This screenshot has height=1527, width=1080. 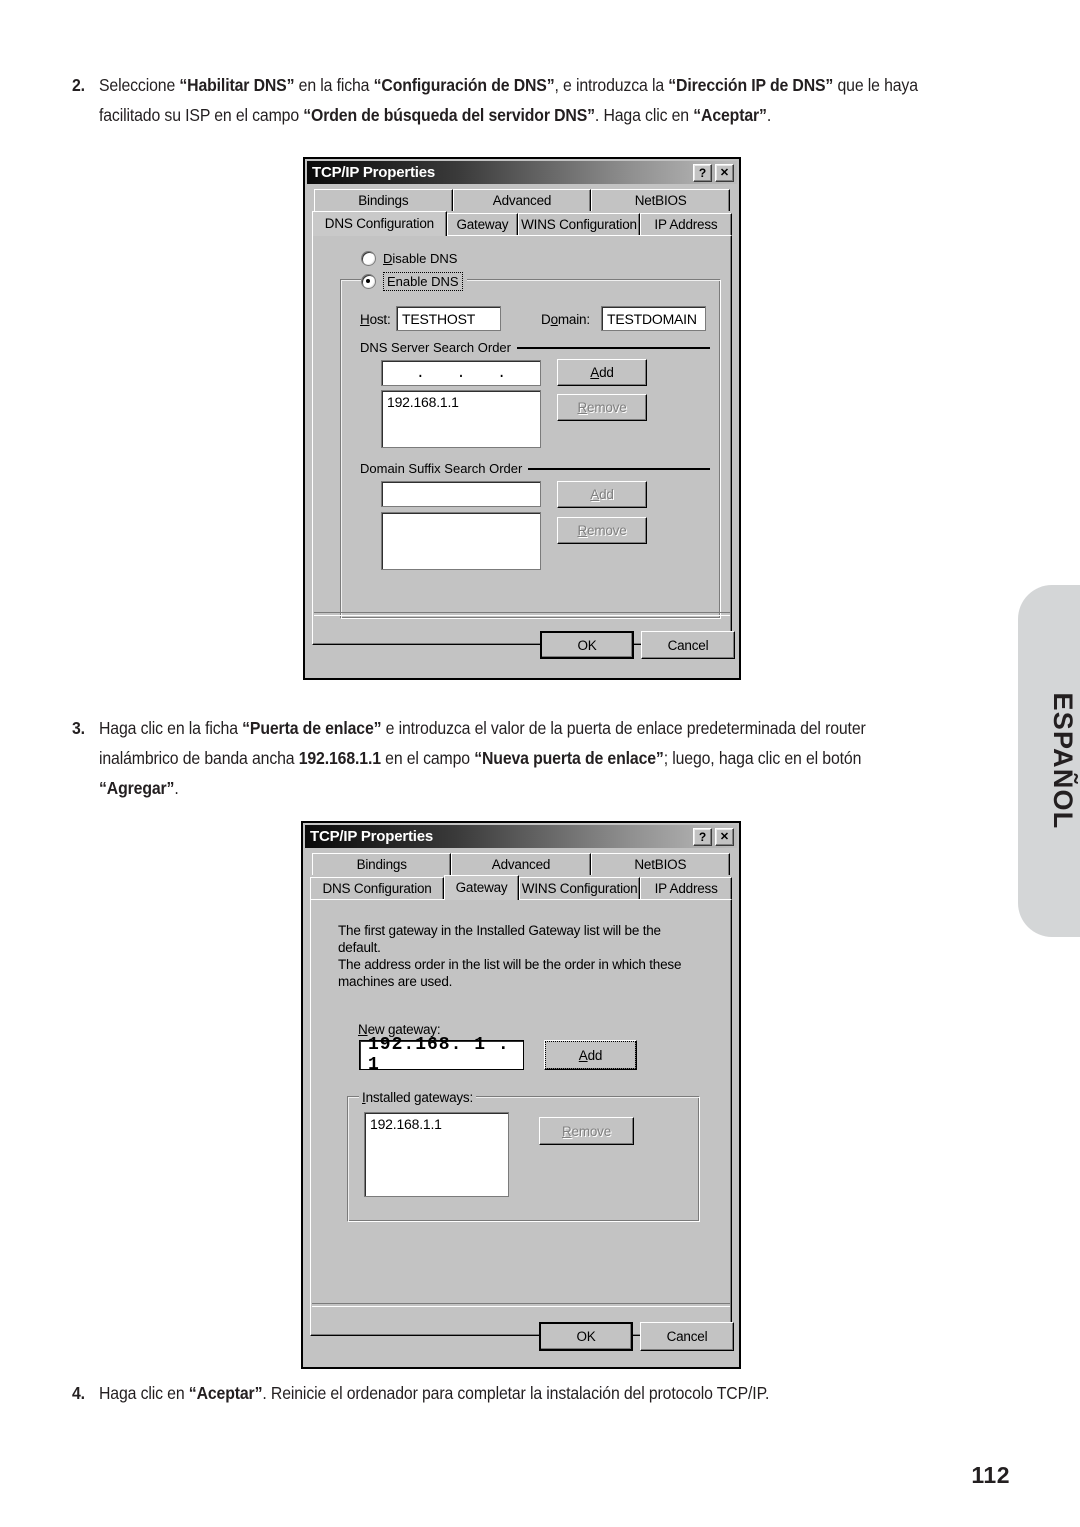 What do you see at coordinates (653, 318) in the screenshot?
I see `domain-input: TESTDOMAIN` at bounding box center [653, 318].